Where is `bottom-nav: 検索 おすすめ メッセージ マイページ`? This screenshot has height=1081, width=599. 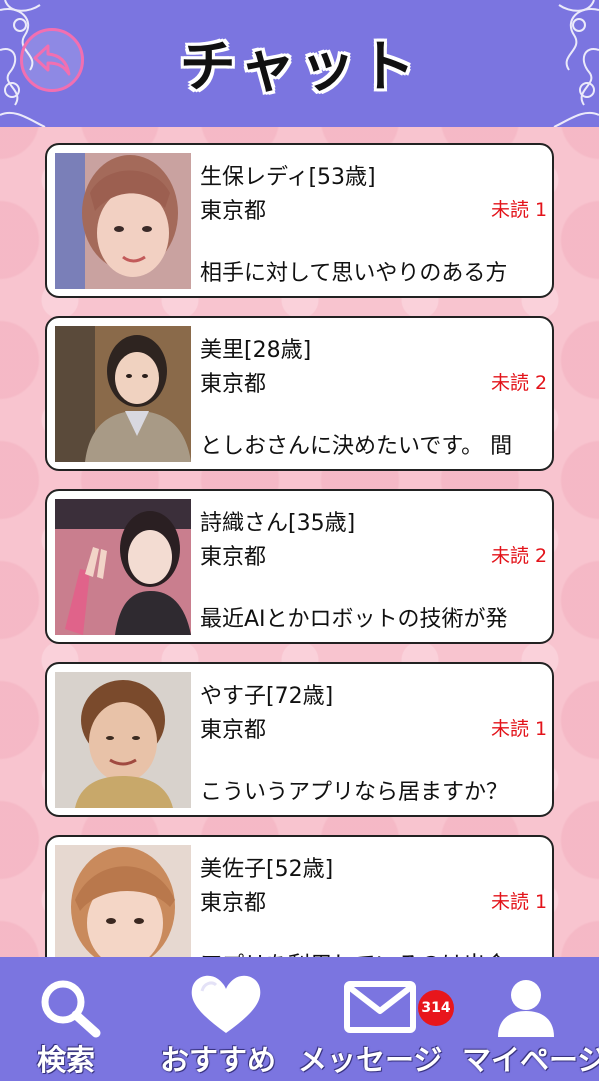 bottom-nav: 検索 おすすめ メッセージ マイページ is located at coordinates (299, 1019).